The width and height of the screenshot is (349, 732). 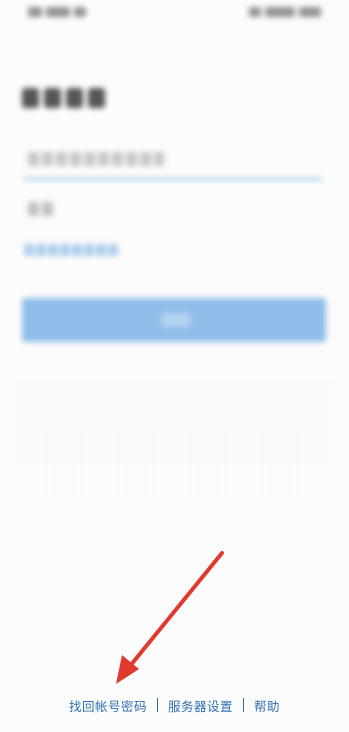 What do you see at coordinates (200, 705) in the screenshot?
I see `server-settings-link: 服务器设置` at bounding box center [200, 705].